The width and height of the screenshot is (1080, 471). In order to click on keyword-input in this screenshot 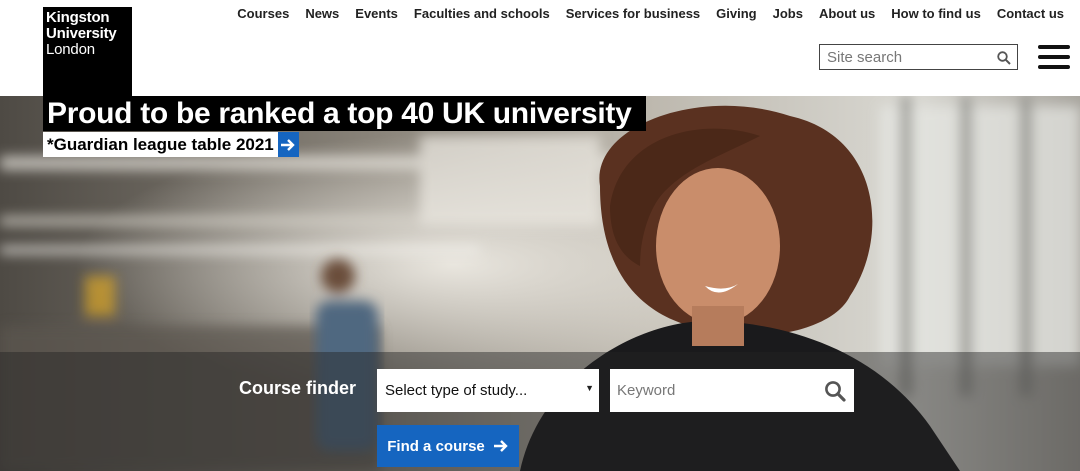, I will do `click(717, 390)`.